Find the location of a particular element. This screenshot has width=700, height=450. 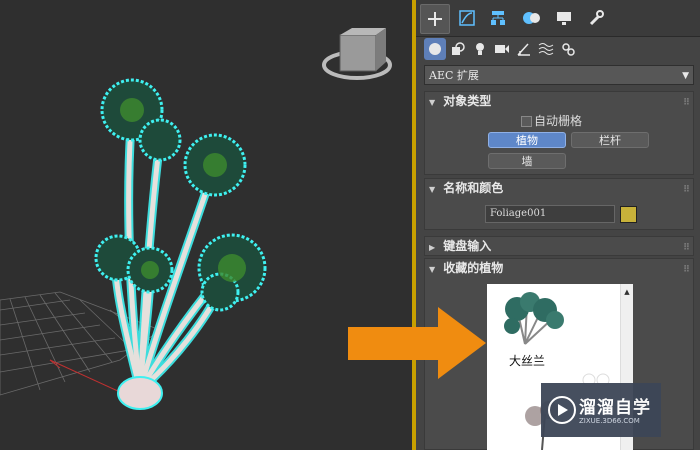

object-type-rollout: ▼ 对象类型 ⠿ 自动栅格 植物 栏杆 墙 is located at coordinates (559, 133).